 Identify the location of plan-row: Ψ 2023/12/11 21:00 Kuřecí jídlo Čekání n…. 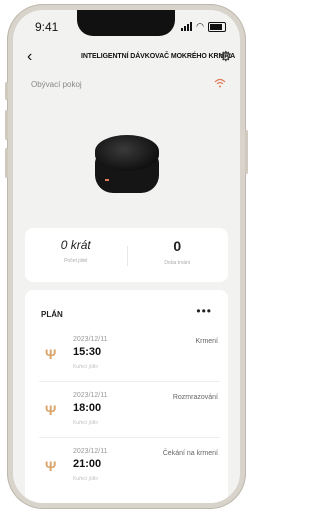
(126, 468).